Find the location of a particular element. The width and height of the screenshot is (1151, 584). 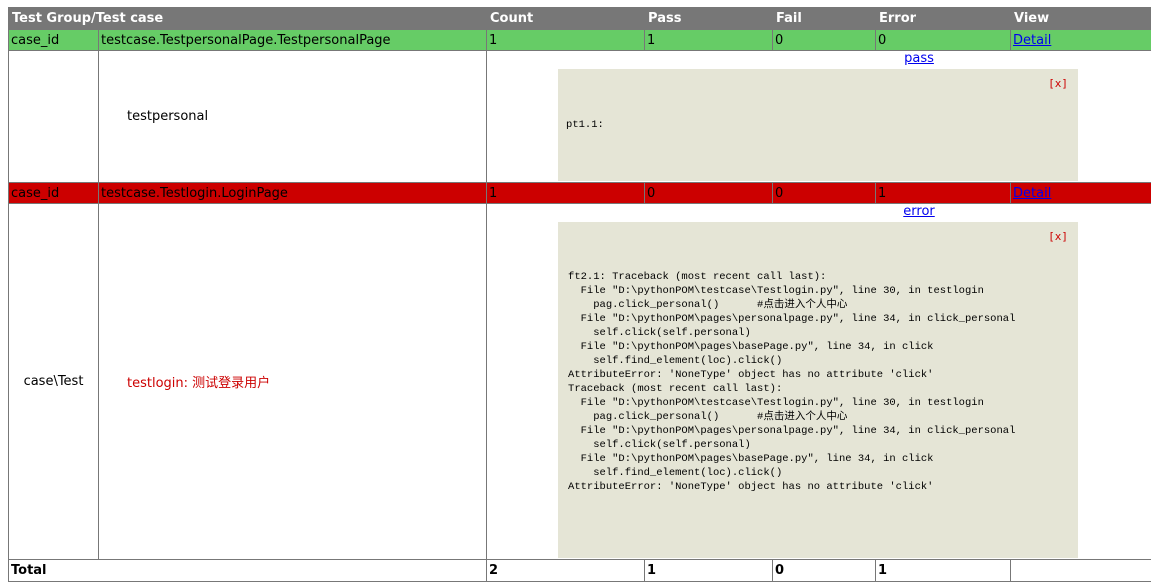

log-popup: [x] pt1.1: is located at coordinates (818, 125).